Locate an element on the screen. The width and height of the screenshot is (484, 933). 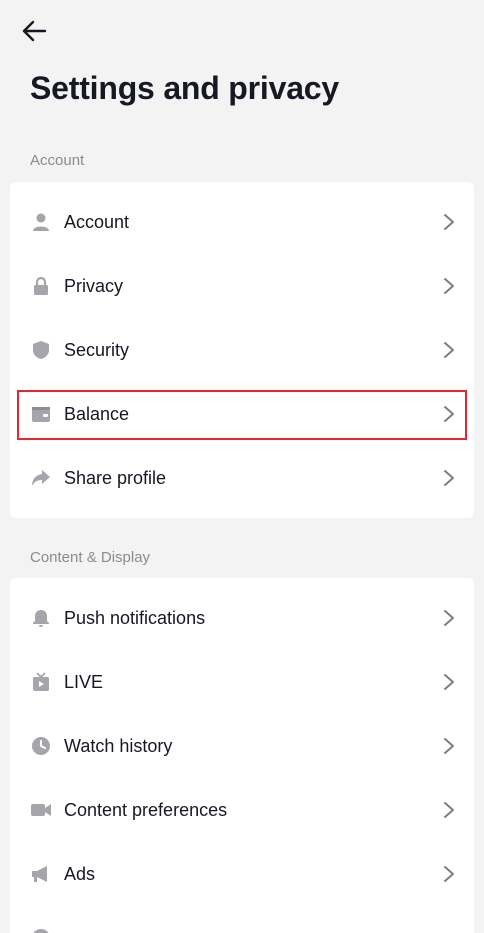
row-label: Push notifications is located at coordinates (135, 617).